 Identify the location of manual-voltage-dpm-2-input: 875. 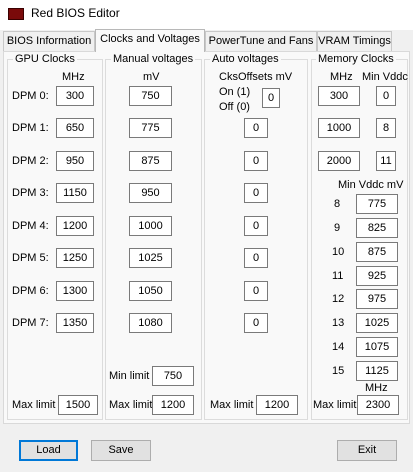
(150, 161).